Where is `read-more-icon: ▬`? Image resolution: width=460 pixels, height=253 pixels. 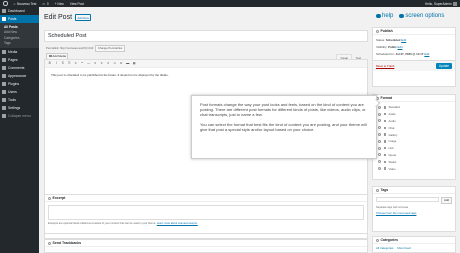
read-more-icon: ▬ is located at coordinates (128, 63).